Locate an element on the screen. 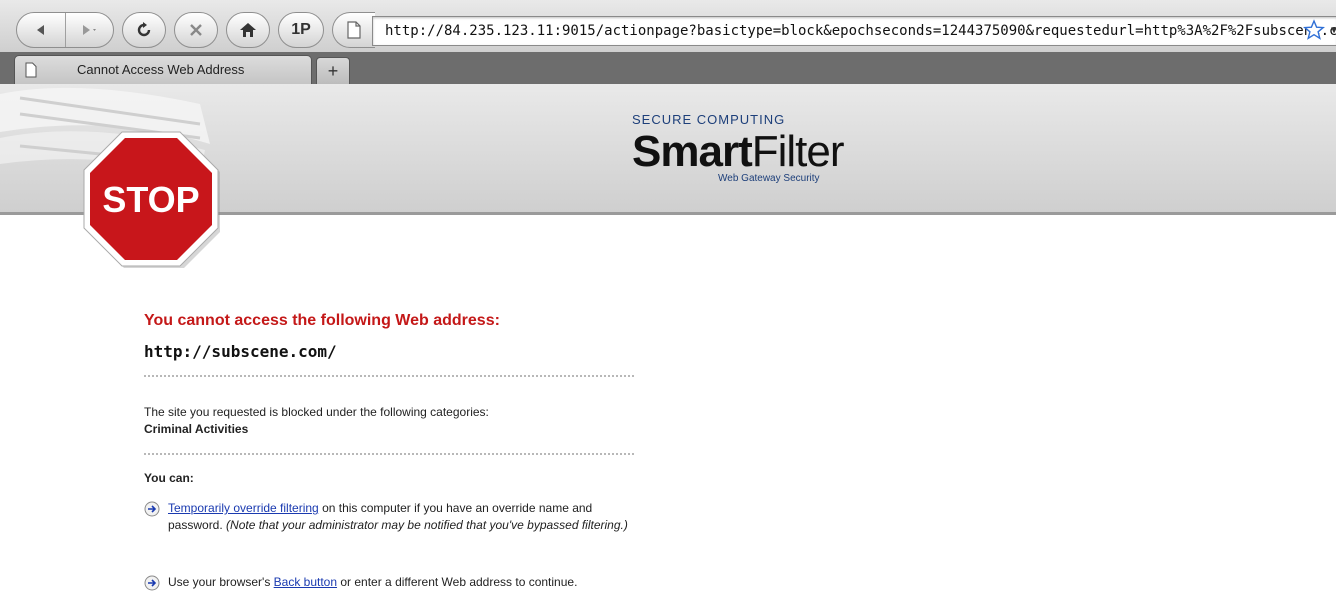  blocked-category: Criminal Activities is located at coordinates (196, 429).